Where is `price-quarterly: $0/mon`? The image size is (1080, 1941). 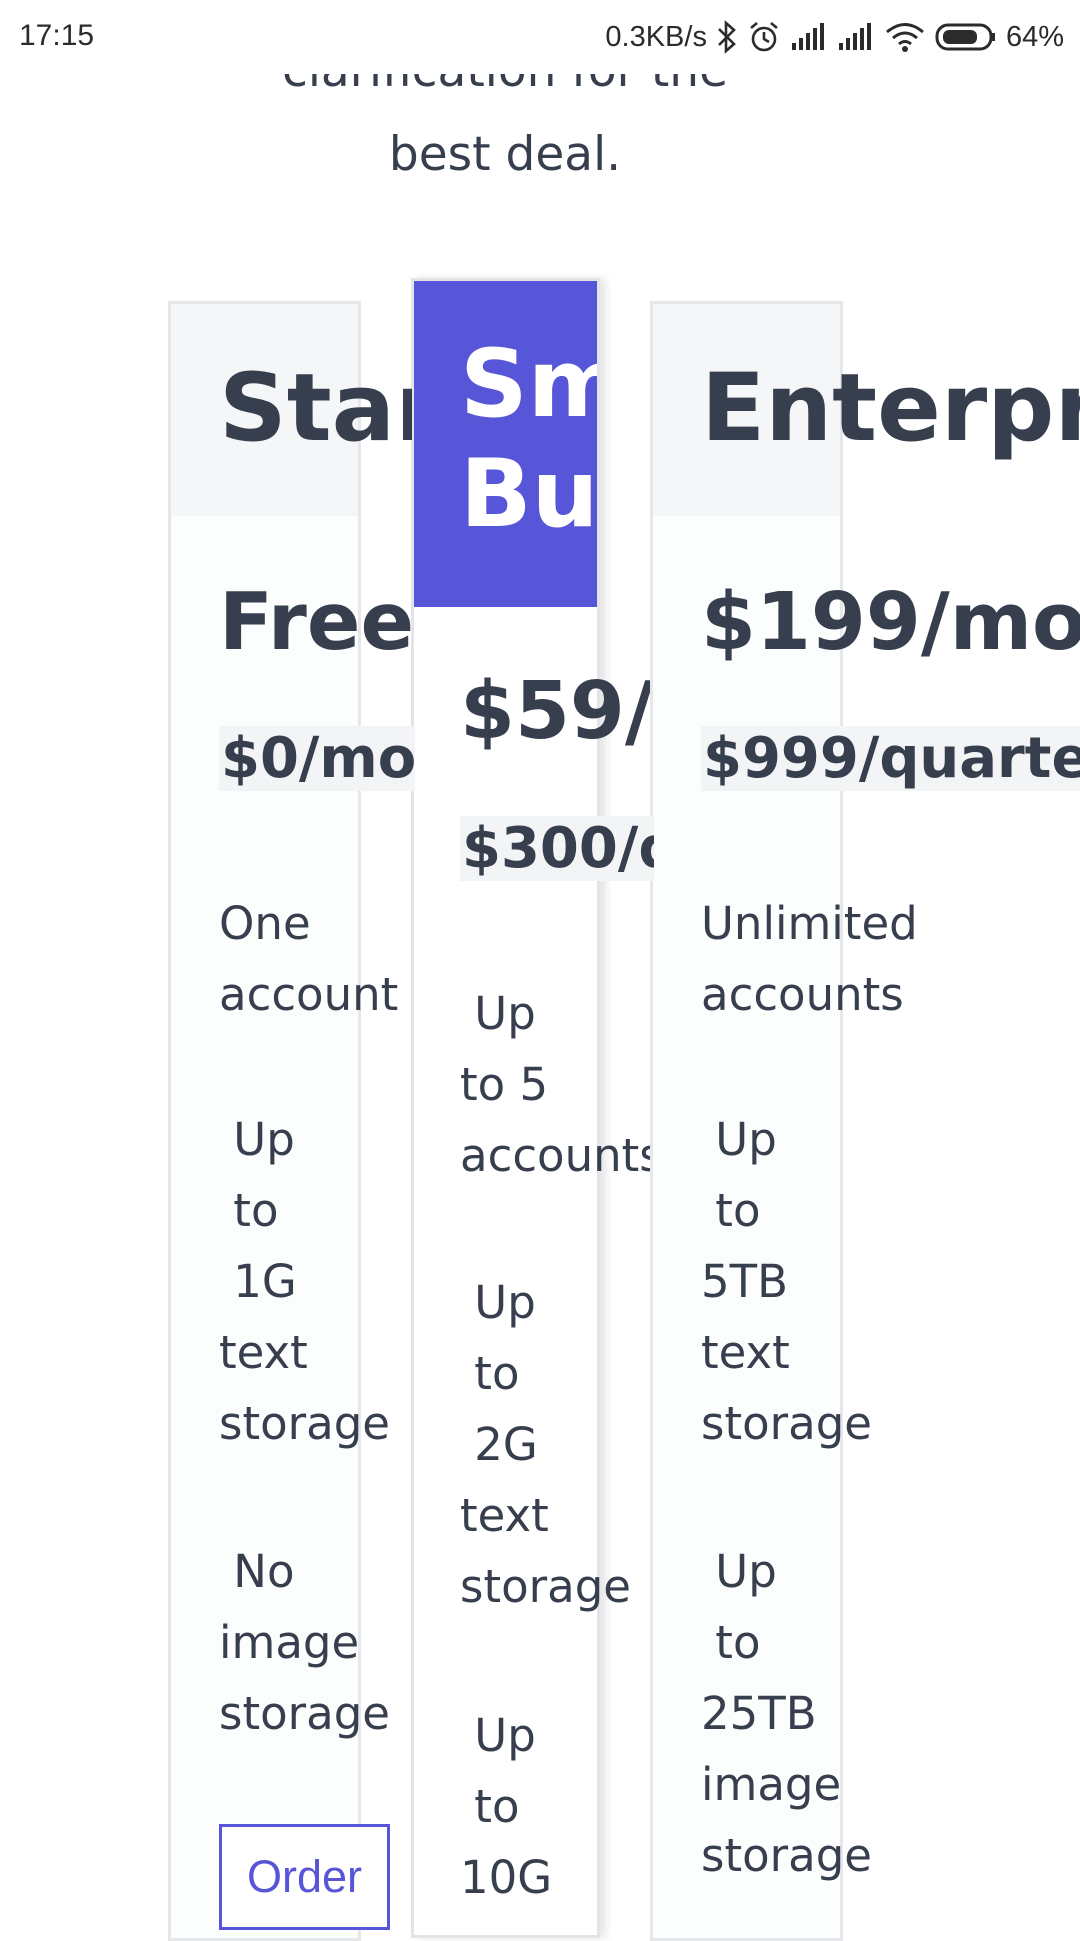
price-quarterly: $0/mon is located at coordinates (317, 758).